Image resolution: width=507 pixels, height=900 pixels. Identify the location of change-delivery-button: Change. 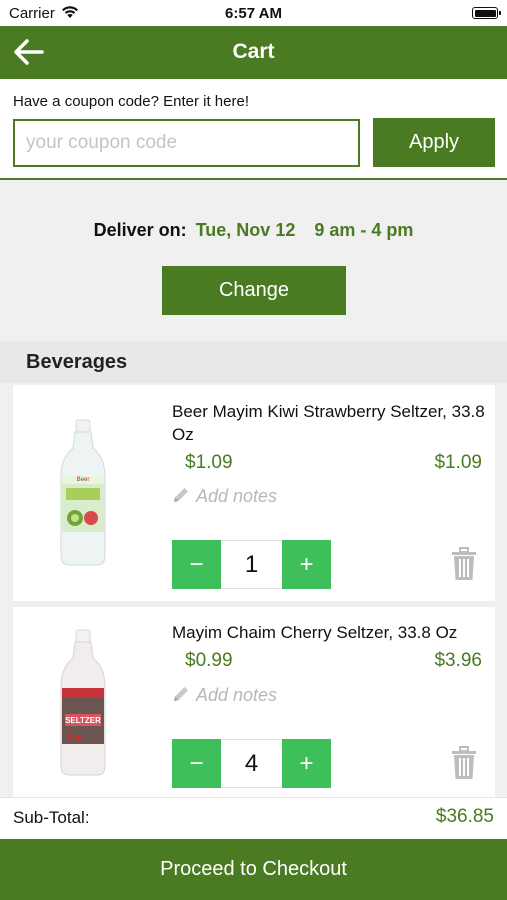
(254, 290).